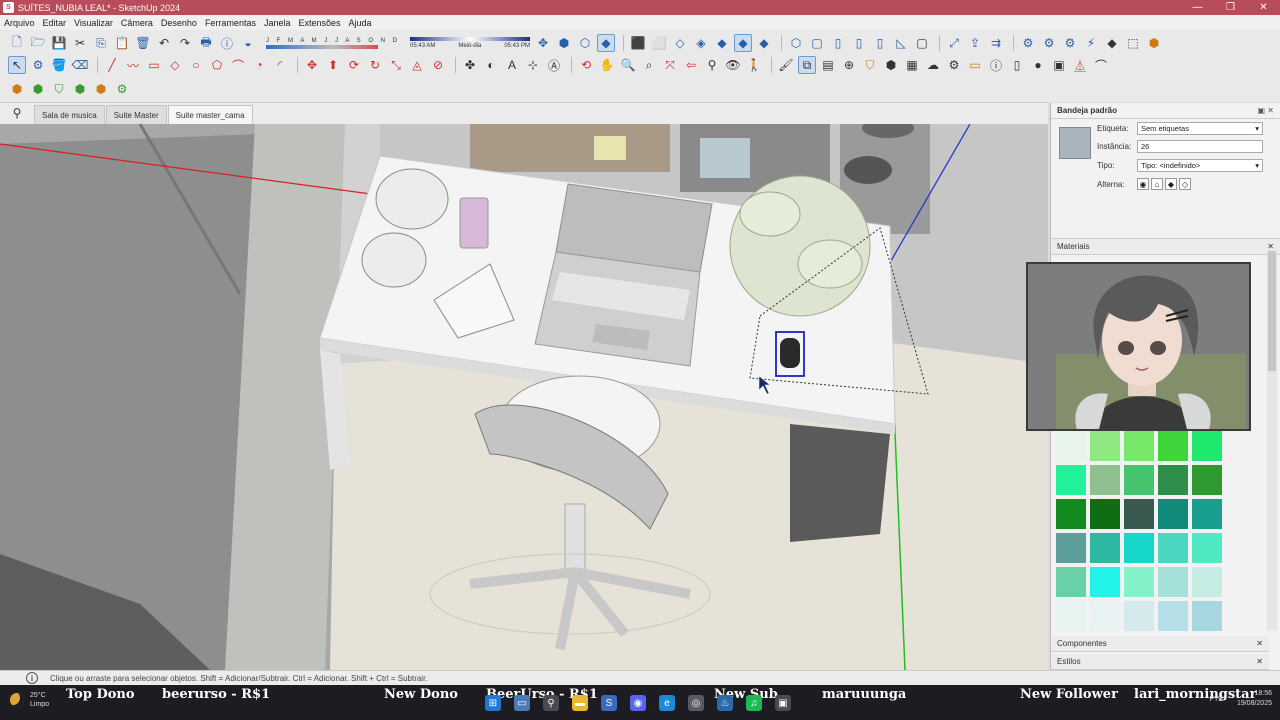  Describe the element at coordinates (891, 65) in the screenshot. I see `instructor-icon: ⬢` at that location.